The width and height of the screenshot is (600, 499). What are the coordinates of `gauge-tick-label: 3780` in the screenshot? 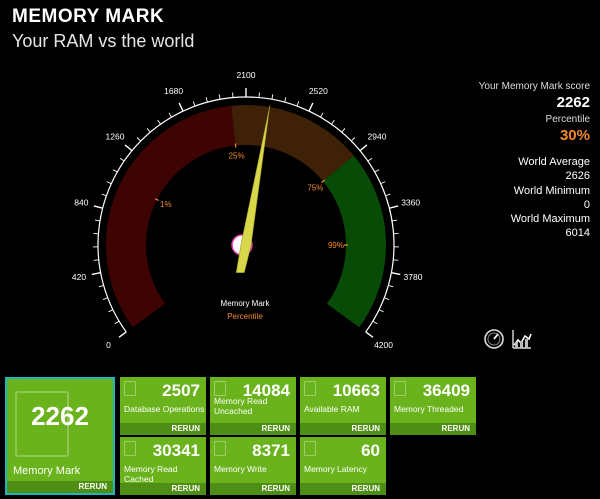 It's located at (413, 277).